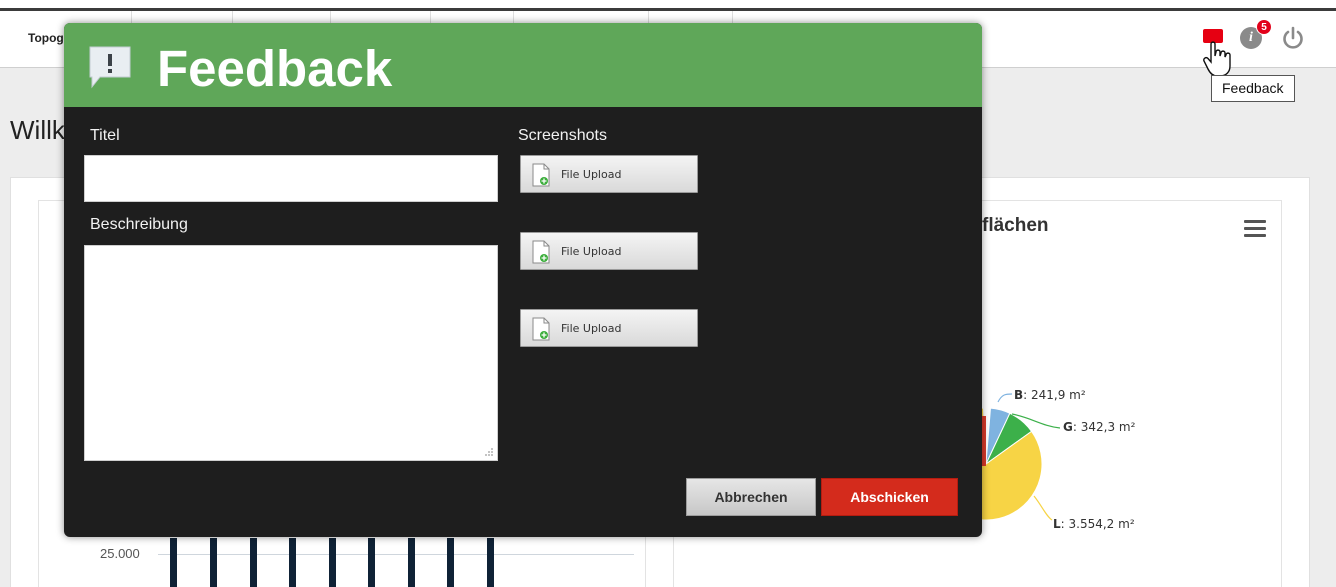  What do you see at coordinates (275, 68) in the screenshot?
I see `dialog-title: Feedback` at bounding box center [275, 68].